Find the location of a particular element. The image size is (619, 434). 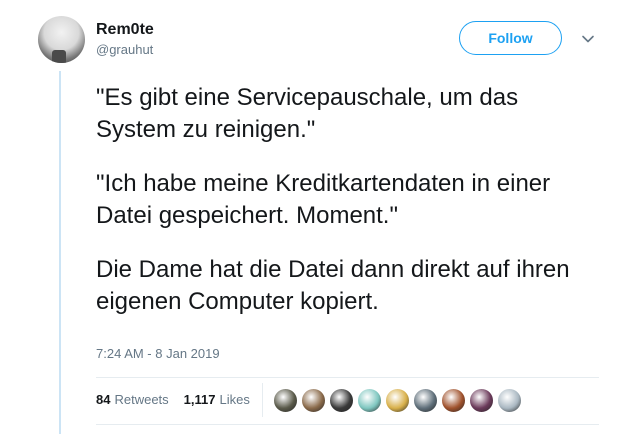

user-handle: @grauhut is located at coordinates (124, 49).